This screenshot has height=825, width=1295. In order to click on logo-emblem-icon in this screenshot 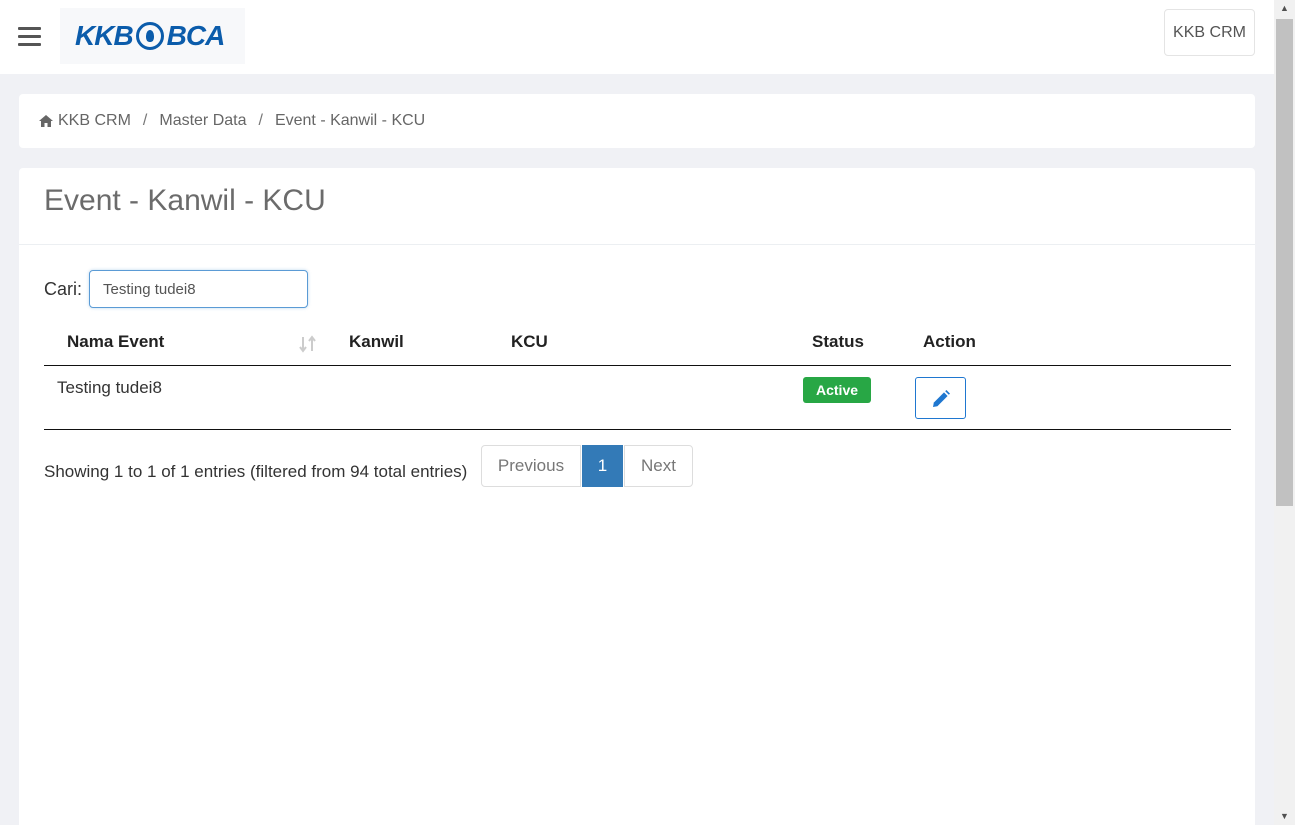, I will do `click(149, 36)`.